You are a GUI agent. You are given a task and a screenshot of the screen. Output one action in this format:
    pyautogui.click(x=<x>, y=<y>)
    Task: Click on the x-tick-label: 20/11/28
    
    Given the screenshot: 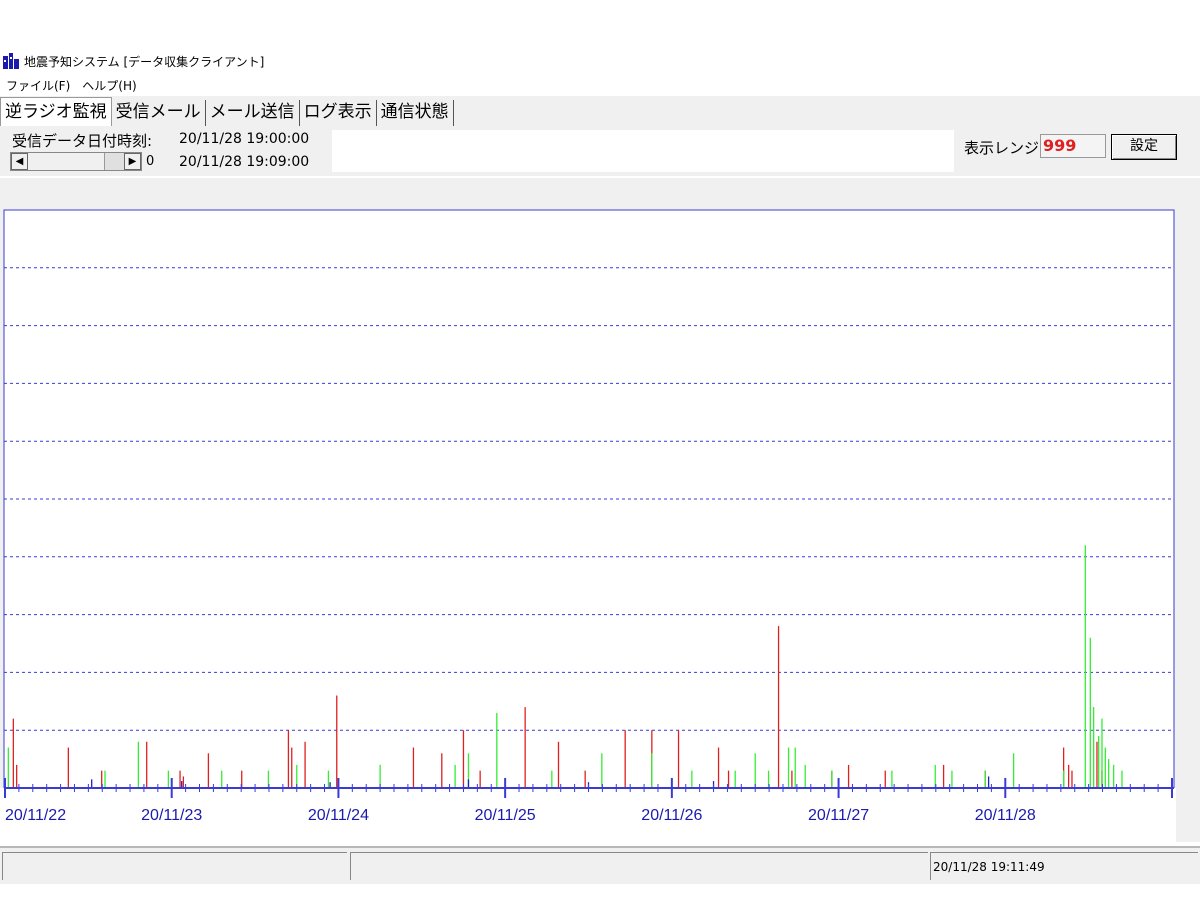 What is the action you would take?
    pyautogui.click(x=1005, y=815)
    